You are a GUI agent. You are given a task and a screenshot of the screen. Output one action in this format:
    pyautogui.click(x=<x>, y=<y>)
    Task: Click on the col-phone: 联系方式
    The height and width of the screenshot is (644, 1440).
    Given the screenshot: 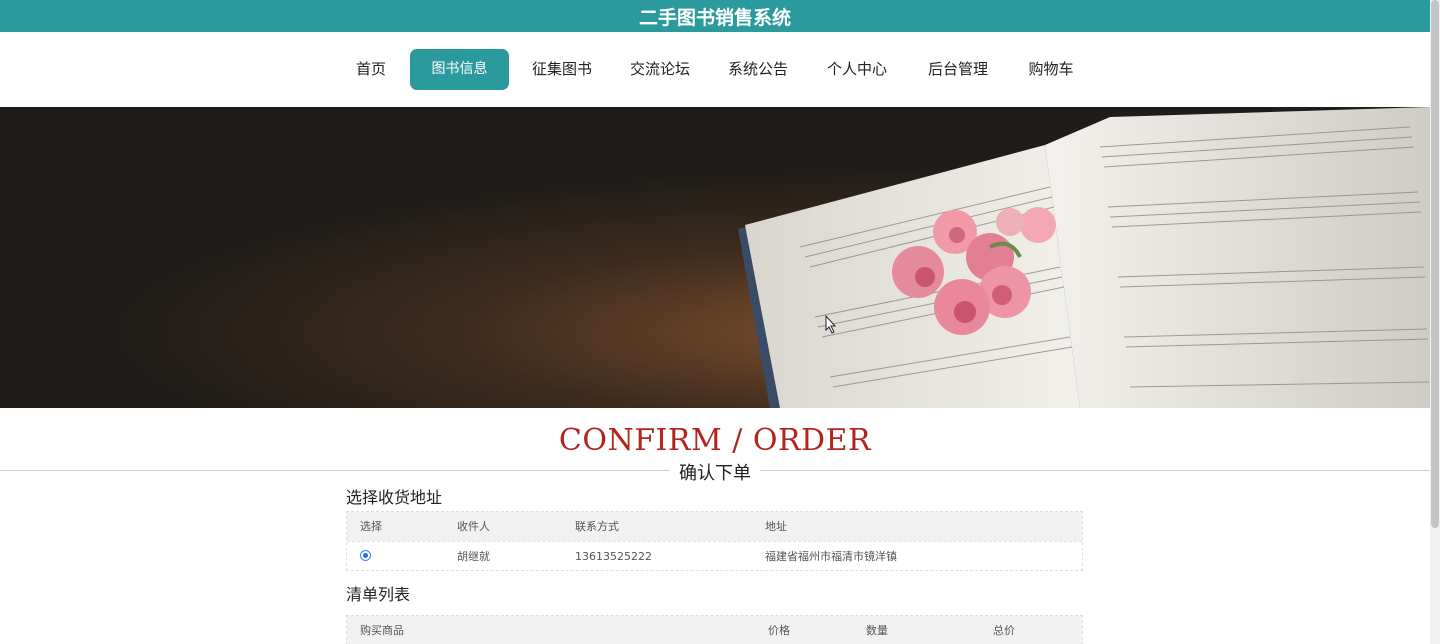 What is the action you would take?
    pyautogui.click(x=597, y=526)
    